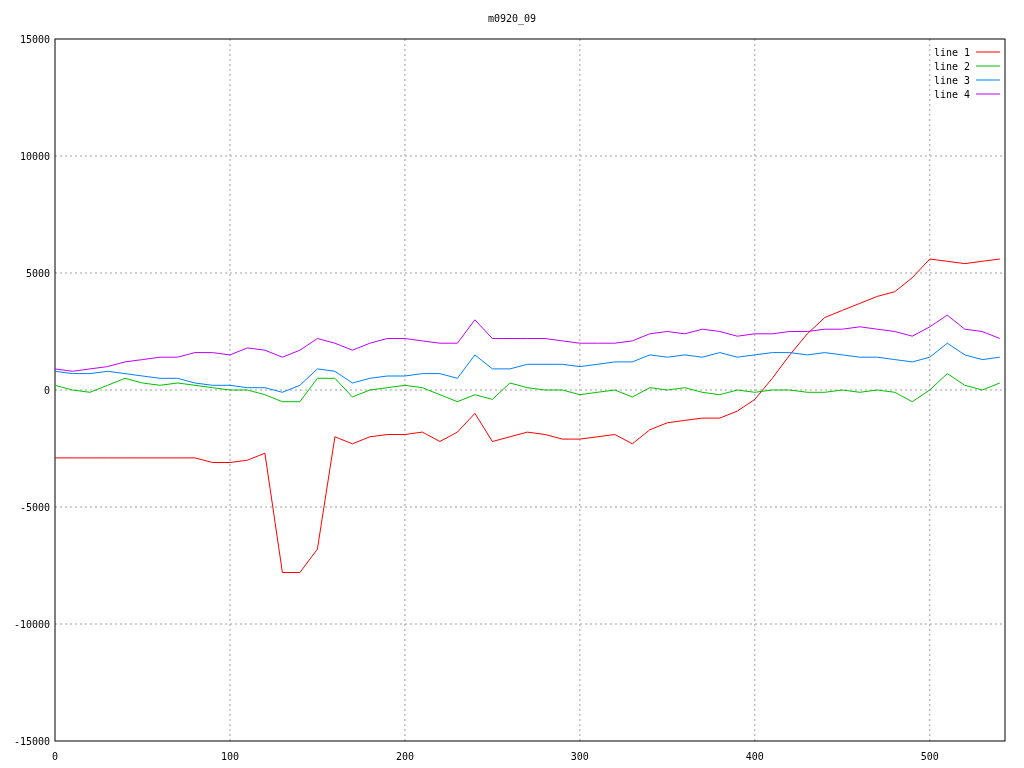 The height and width of the screenshot is (768, 1024). Describe the element at coordinates (951, 94) in the screenshot. I see `legend-label: line 4` at that location.